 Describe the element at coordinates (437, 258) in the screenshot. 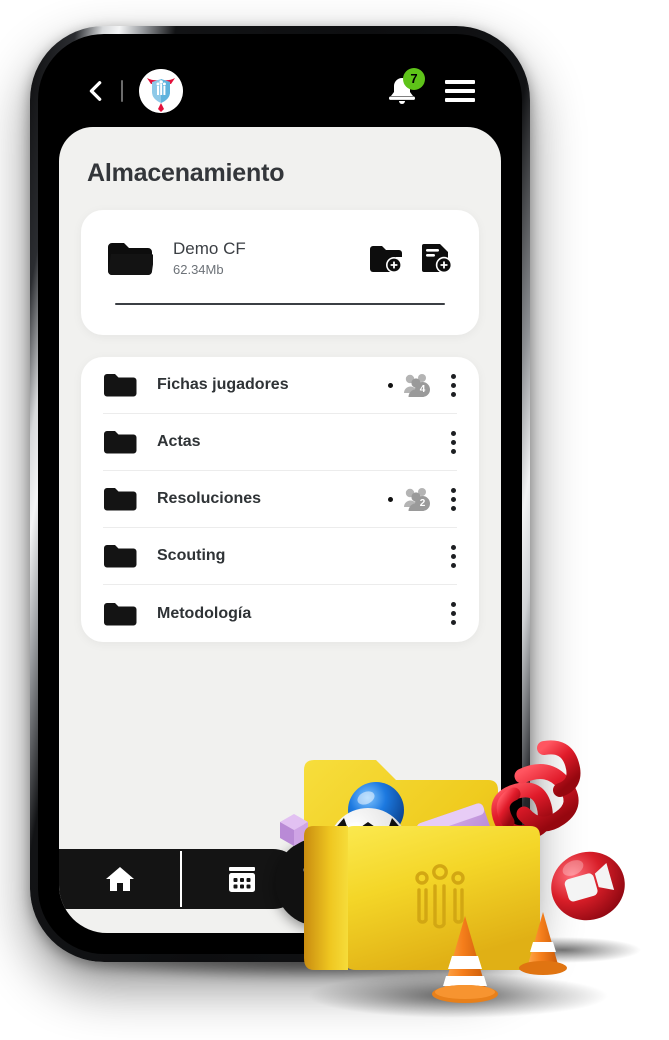

I see `add-file-icon` at that location.